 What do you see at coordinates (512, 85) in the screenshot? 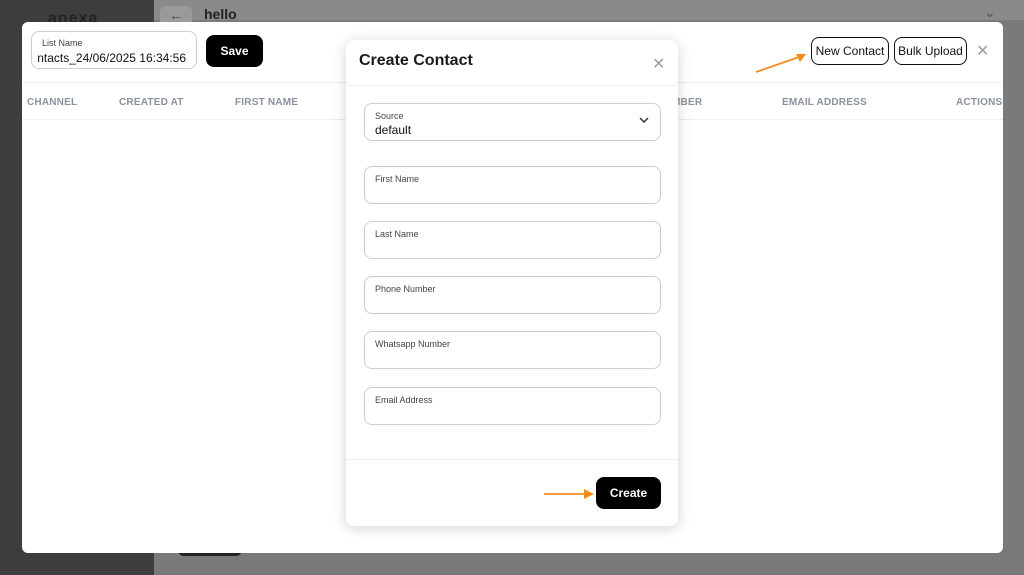
I see `modal-header-divider` at bounding box center [512, 85].